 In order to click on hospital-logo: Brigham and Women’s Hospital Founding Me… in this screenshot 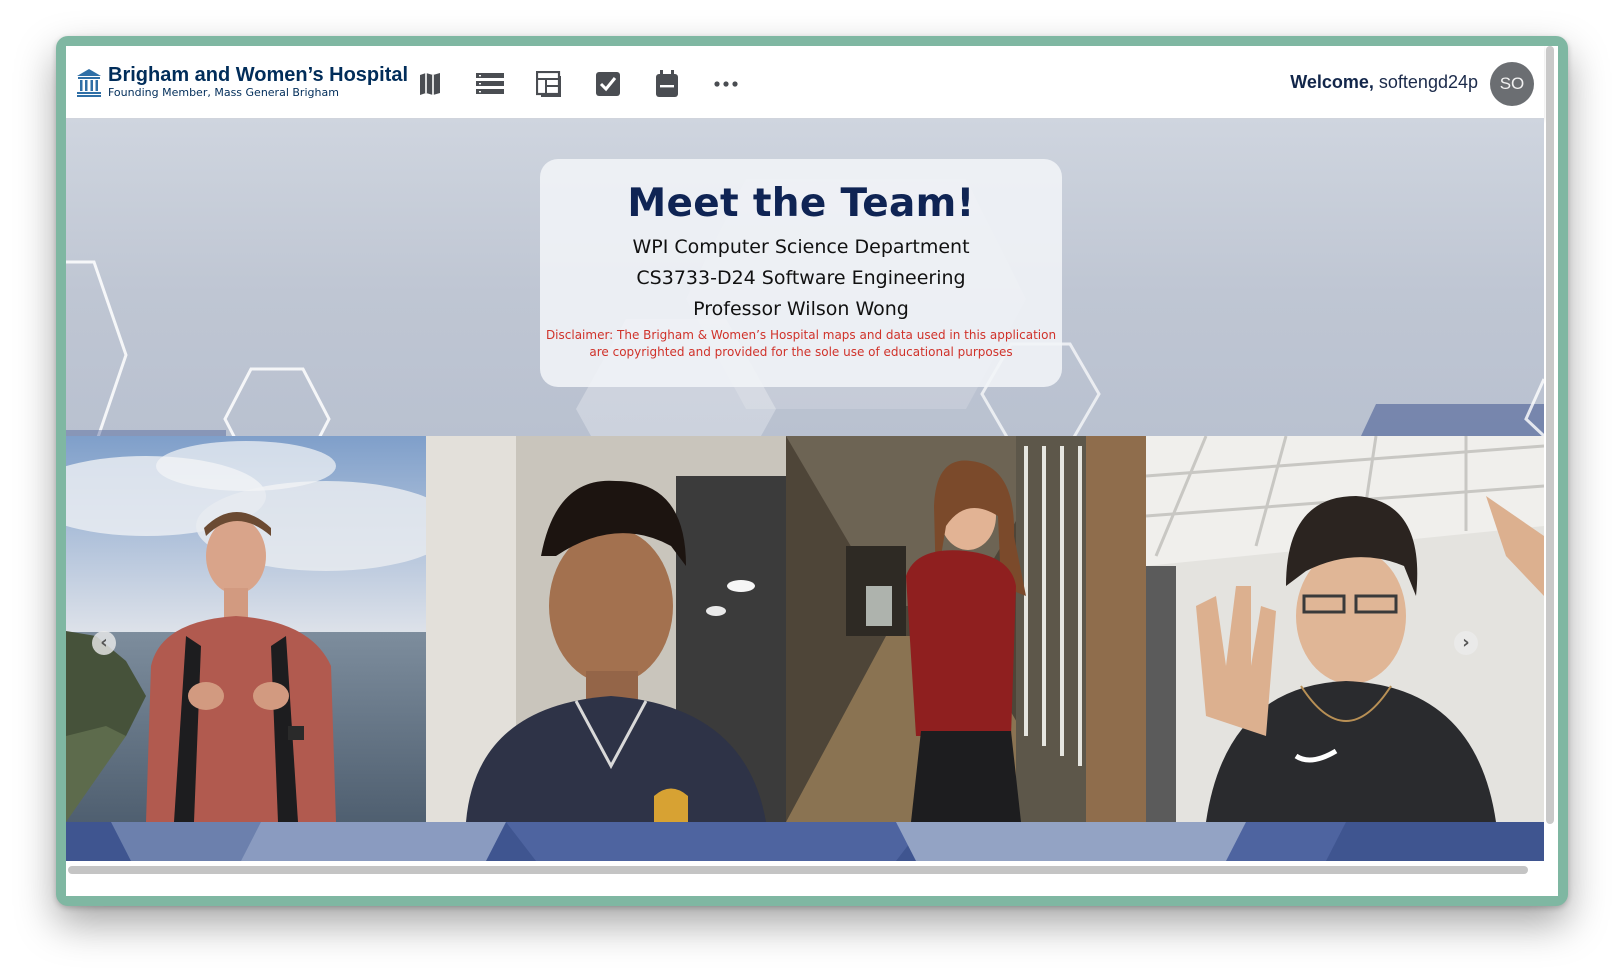, I will do `click(242, 82)`.